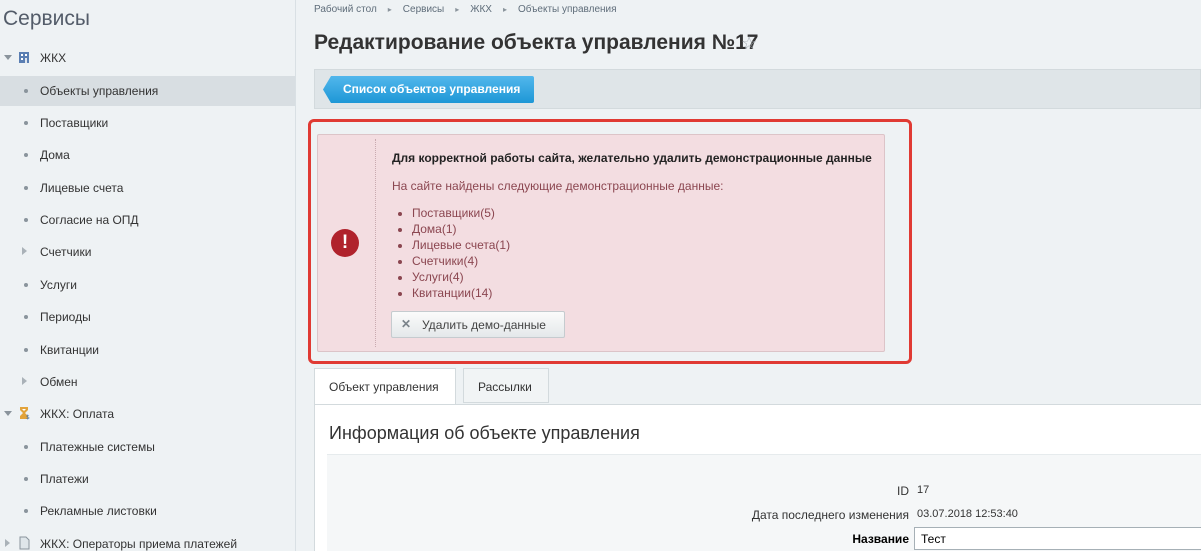 The width and height of the screenshot is (1201, 551). I want to click on tab-mailings: Рассылки, so click(506, 385).